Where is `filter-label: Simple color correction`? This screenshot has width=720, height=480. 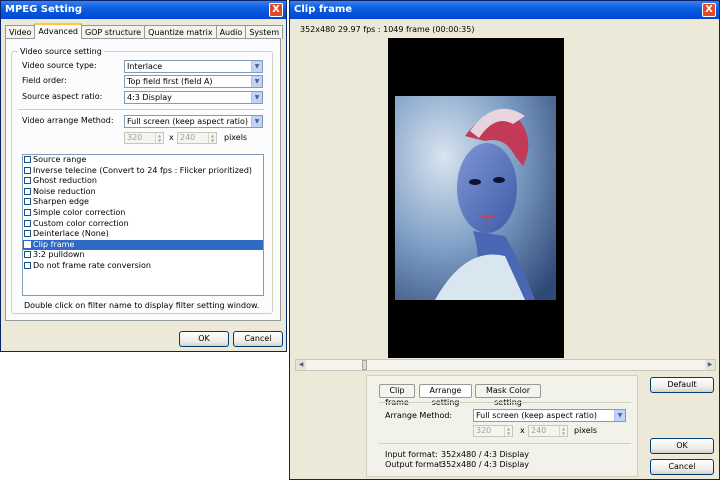
filter-label: Simple color correction is located at coordinates (79, 212).